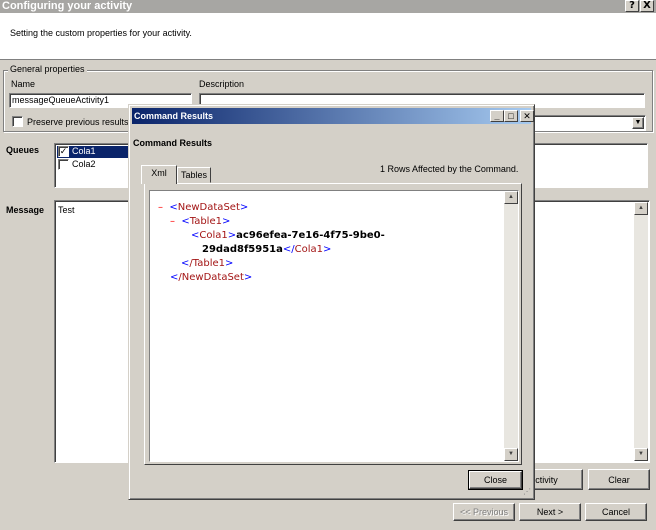  Describe the element at coordinates (84, 164) in the screenshot. I see `queue-label-cola2: Cola2` at that location.